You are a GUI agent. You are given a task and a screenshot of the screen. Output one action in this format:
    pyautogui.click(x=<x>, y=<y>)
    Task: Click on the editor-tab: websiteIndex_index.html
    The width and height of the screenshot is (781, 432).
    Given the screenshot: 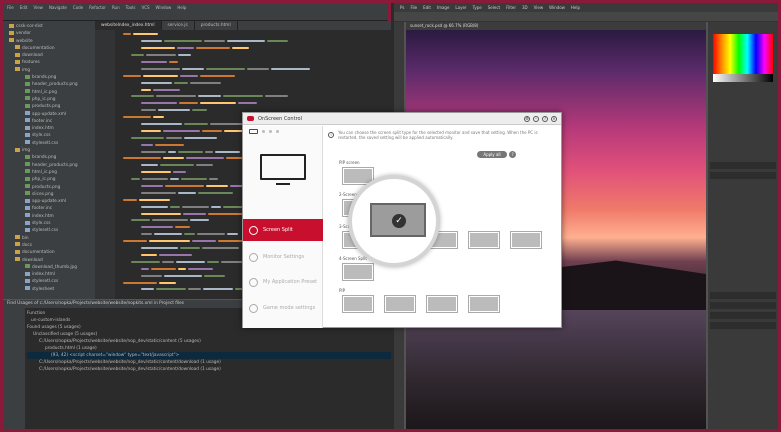 What is the action you would take?
    pyautogui.click(x=128, y=25)
    